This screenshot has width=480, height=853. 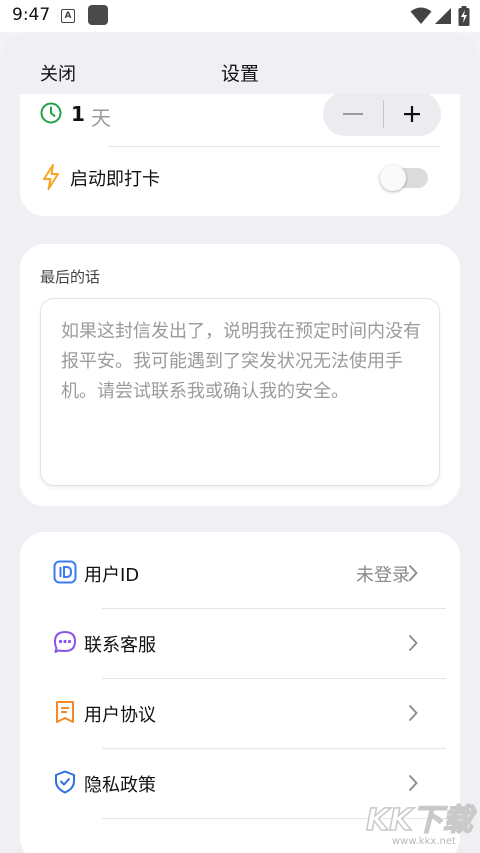 What do you see at coordinates (78, 114) in the screenshot?
I see `days-value: 1` at bounding box center [78, 114].